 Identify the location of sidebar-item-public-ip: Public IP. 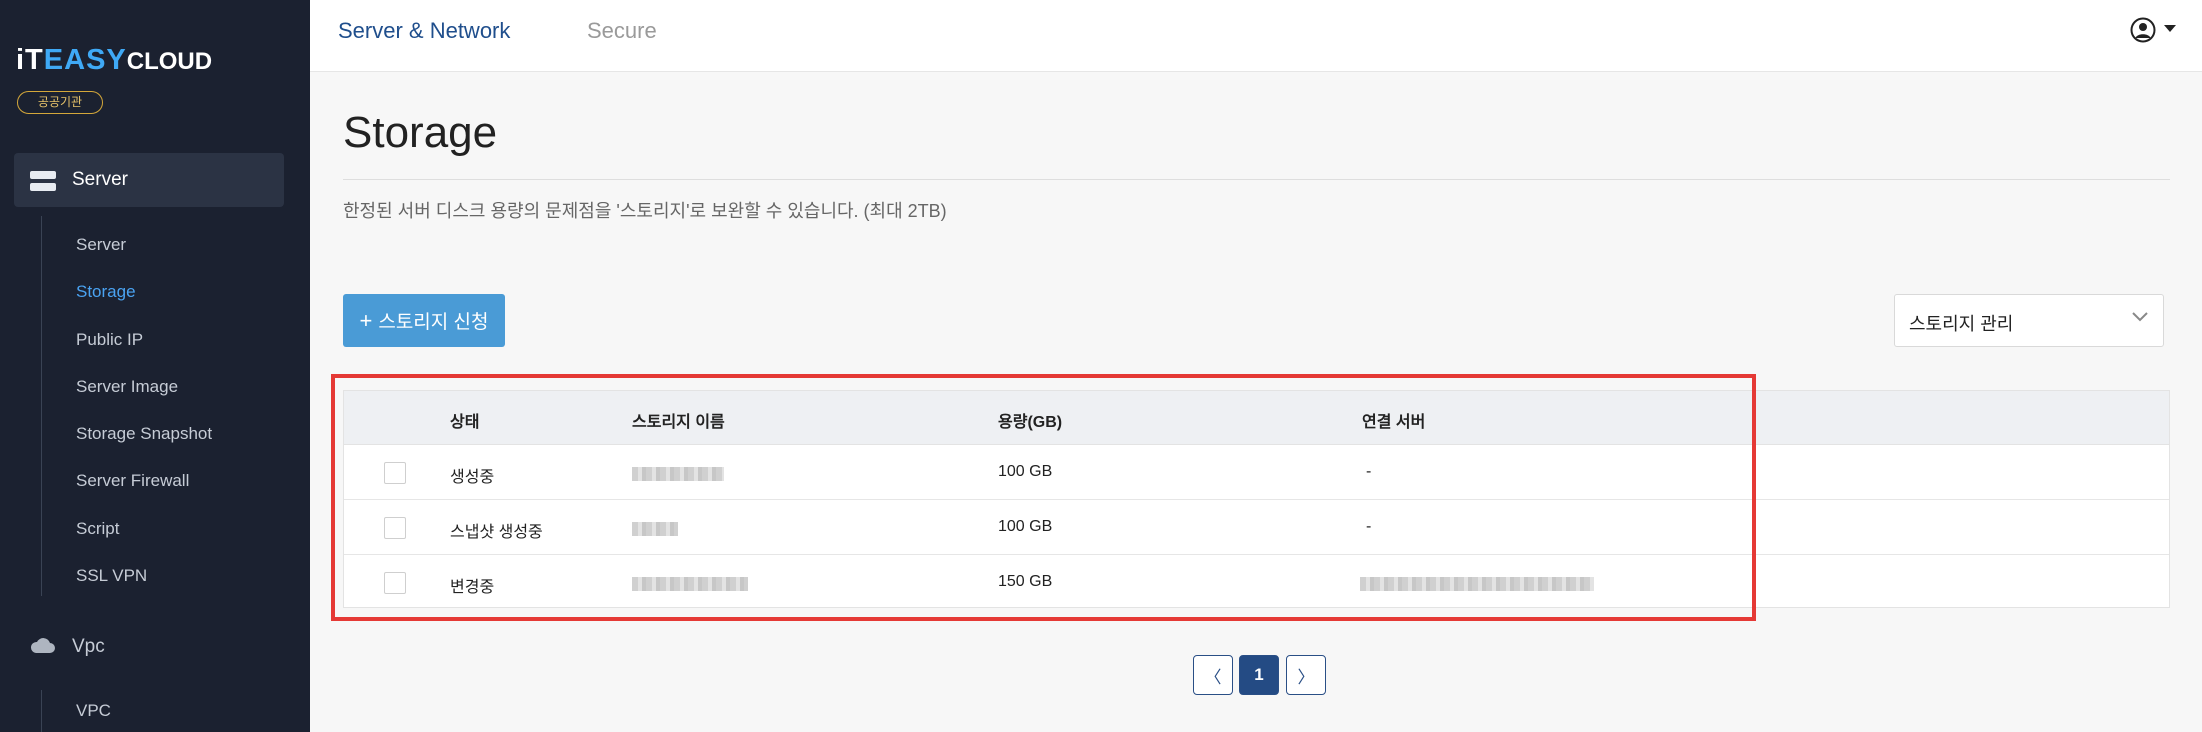
(109, 340).